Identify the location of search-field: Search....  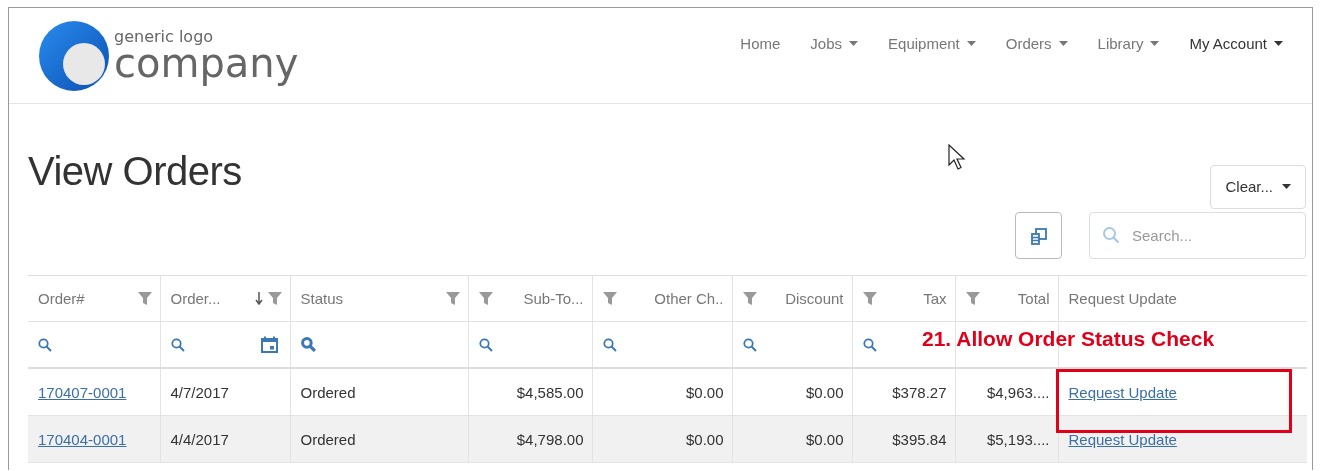
(1197, 235).